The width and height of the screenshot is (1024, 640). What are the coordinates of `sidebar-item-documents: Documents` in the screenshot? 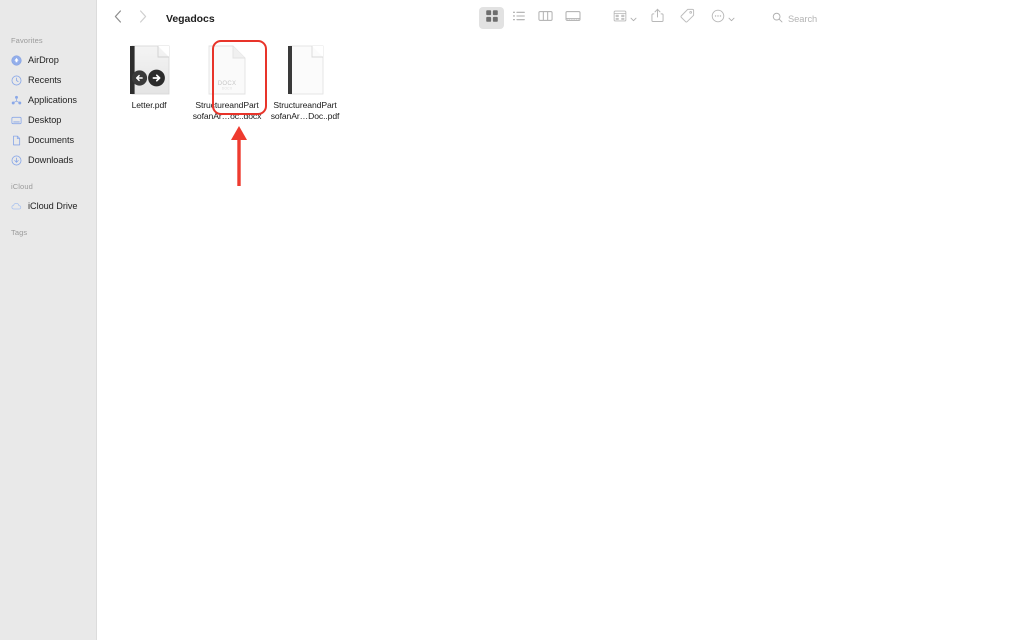 It's located at (48, 140).